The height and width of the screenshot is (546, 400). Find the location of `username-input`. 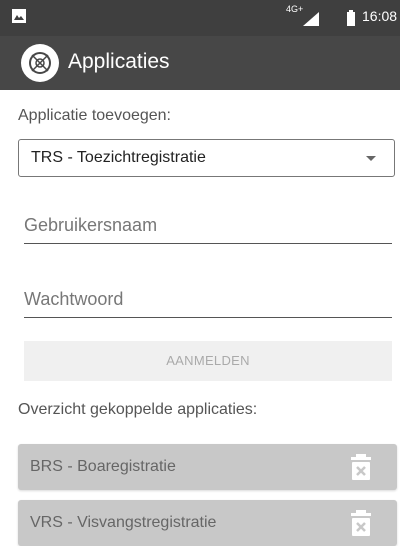

username-input is located at coordinates (208, 225).